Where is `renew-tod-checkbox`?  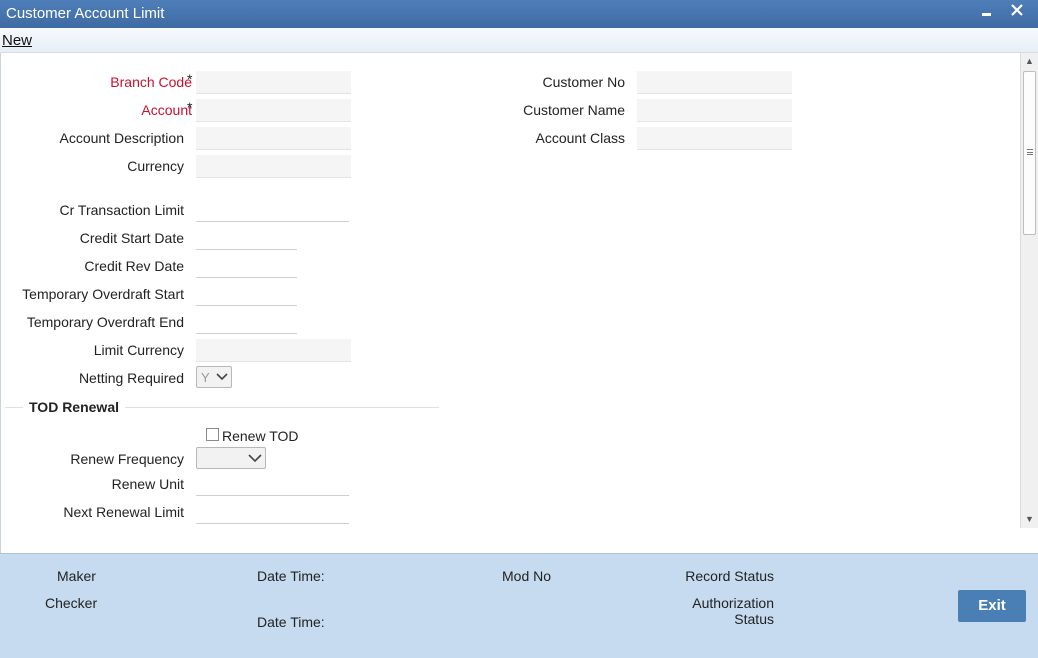 renew-tod-checkbox is located at coordinates (212, 434).